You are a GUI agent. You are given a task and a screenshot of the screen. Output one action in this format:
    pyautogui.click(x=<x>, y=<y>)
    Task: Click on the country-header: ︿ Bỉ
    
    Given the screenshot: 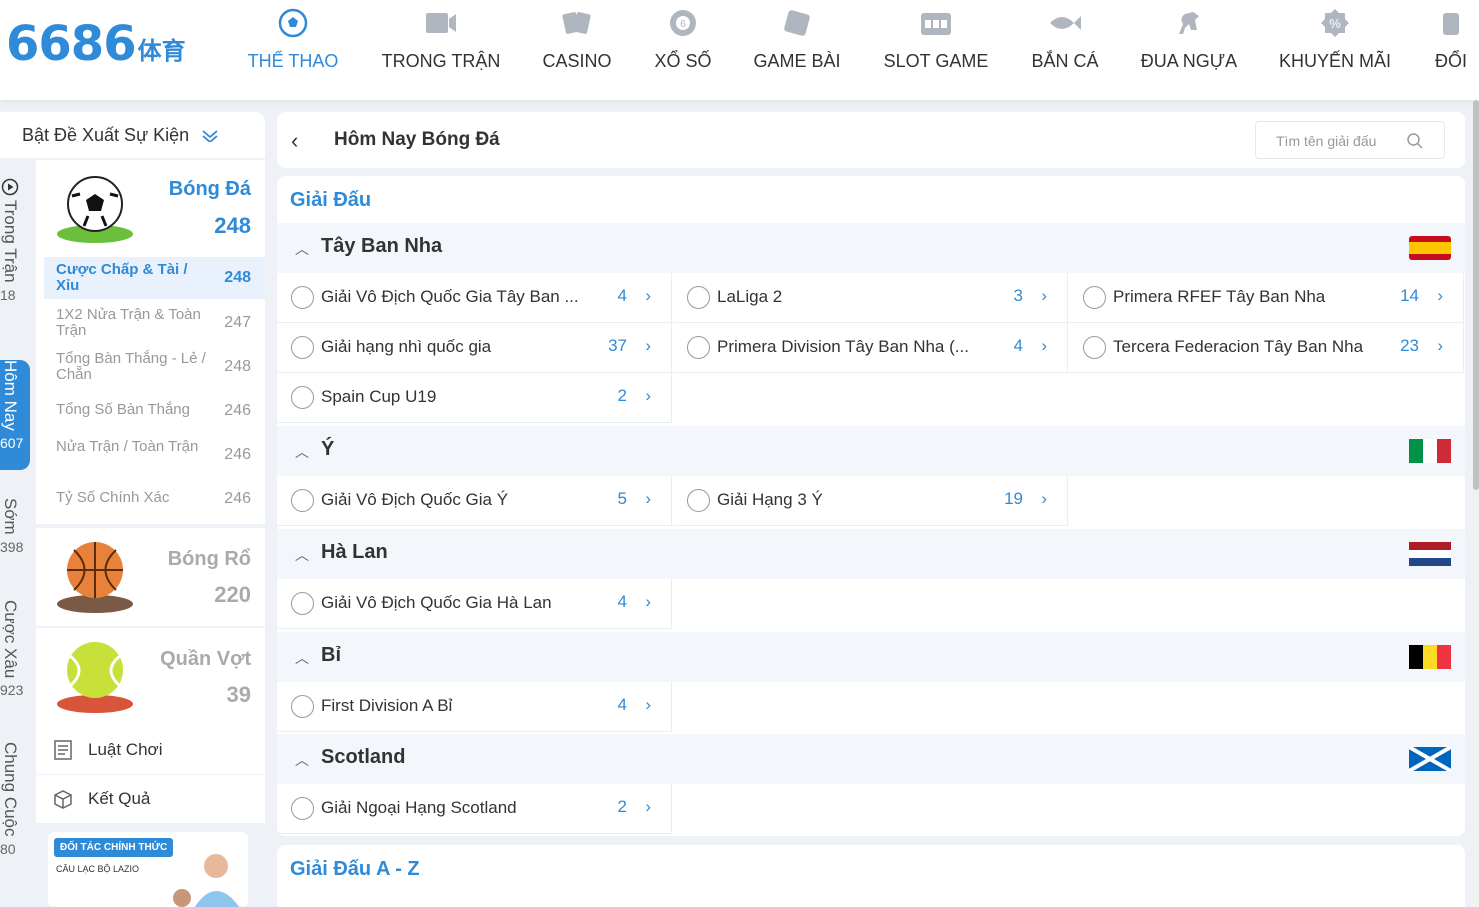 What is the action you would take?
    pyautogui.click(x=871, y=657)
    